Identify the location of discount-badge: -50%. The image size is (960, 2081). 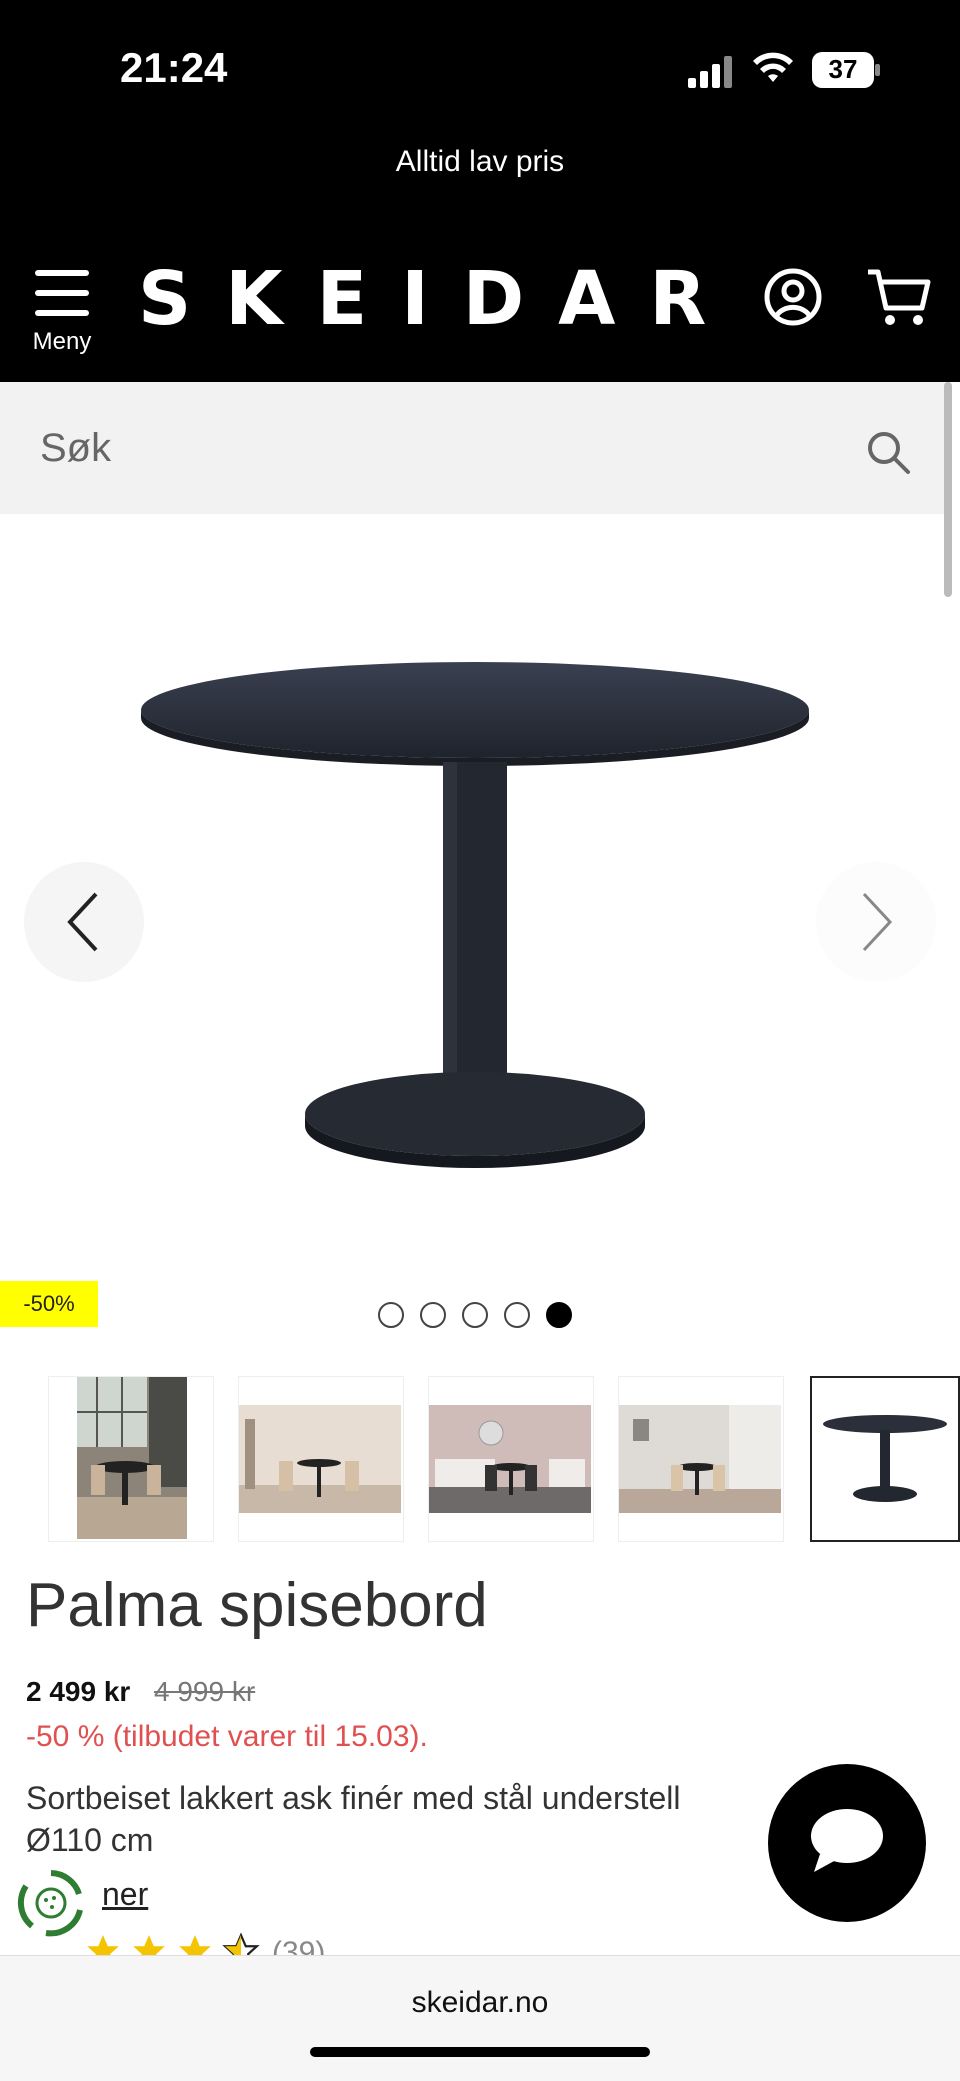
(49, 1304).